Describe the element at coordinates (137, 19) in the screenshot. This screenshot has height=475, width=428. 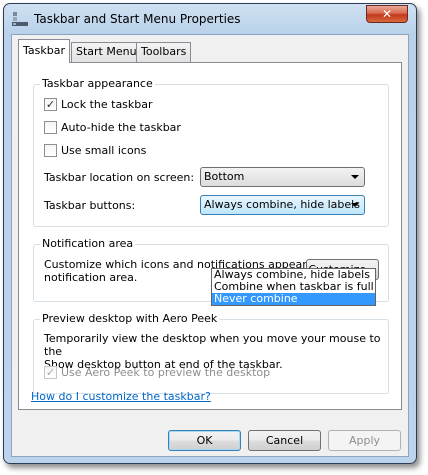
I see `window-title: Taskbar and Start Menu Properties` at that location.